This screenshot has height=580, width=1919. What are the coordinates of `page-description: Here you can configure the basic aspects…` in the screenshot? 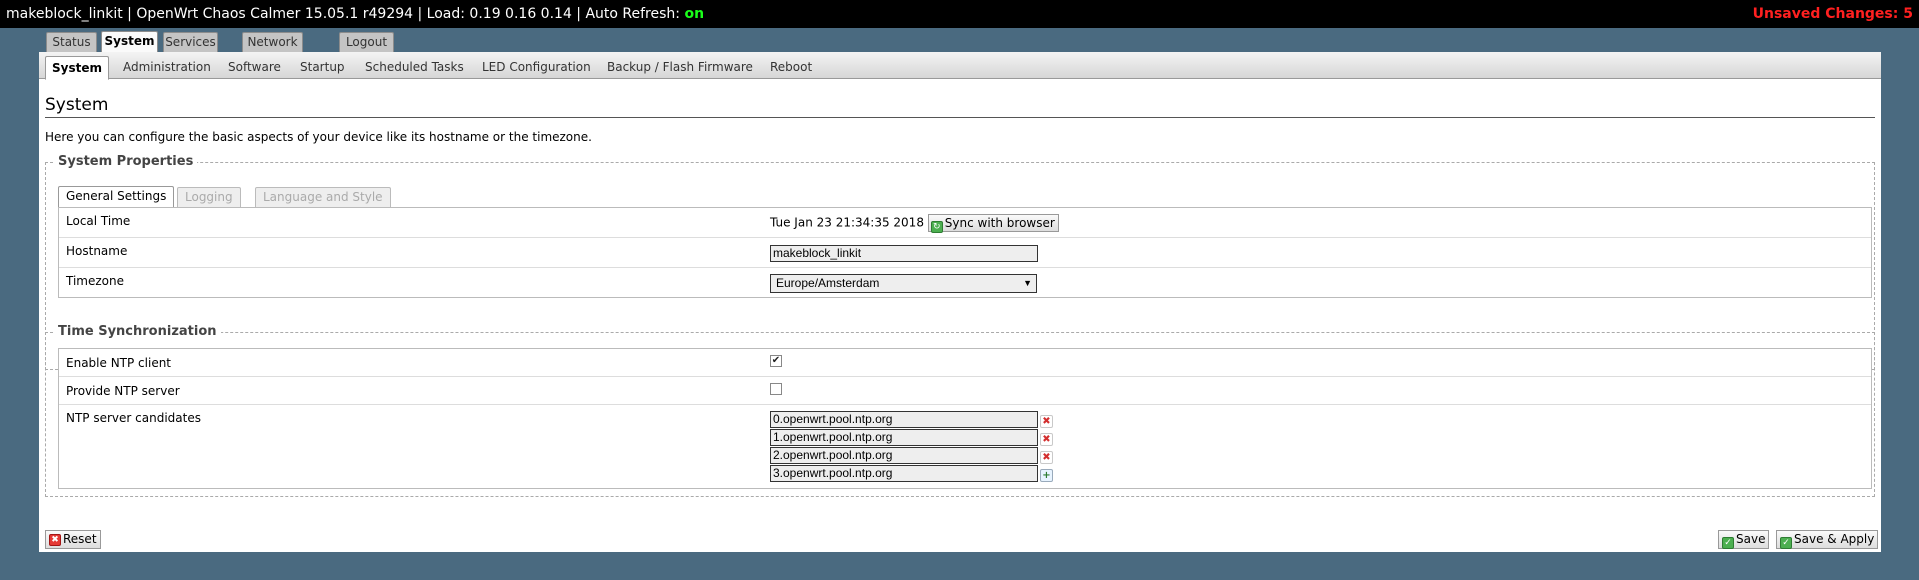 It's located at (318, 137).